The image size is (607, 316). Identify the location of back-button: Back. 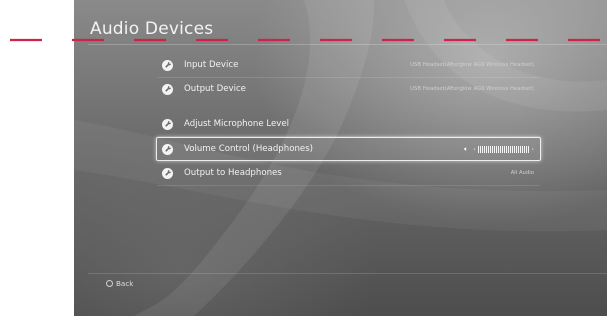
(119, 283).